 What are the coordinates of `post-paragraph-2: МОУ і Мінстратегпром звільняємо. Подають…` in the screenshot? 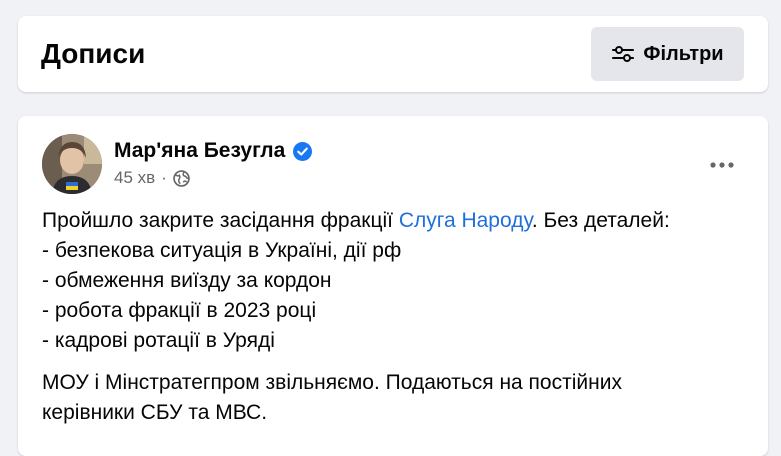 It's located at (392, 398).